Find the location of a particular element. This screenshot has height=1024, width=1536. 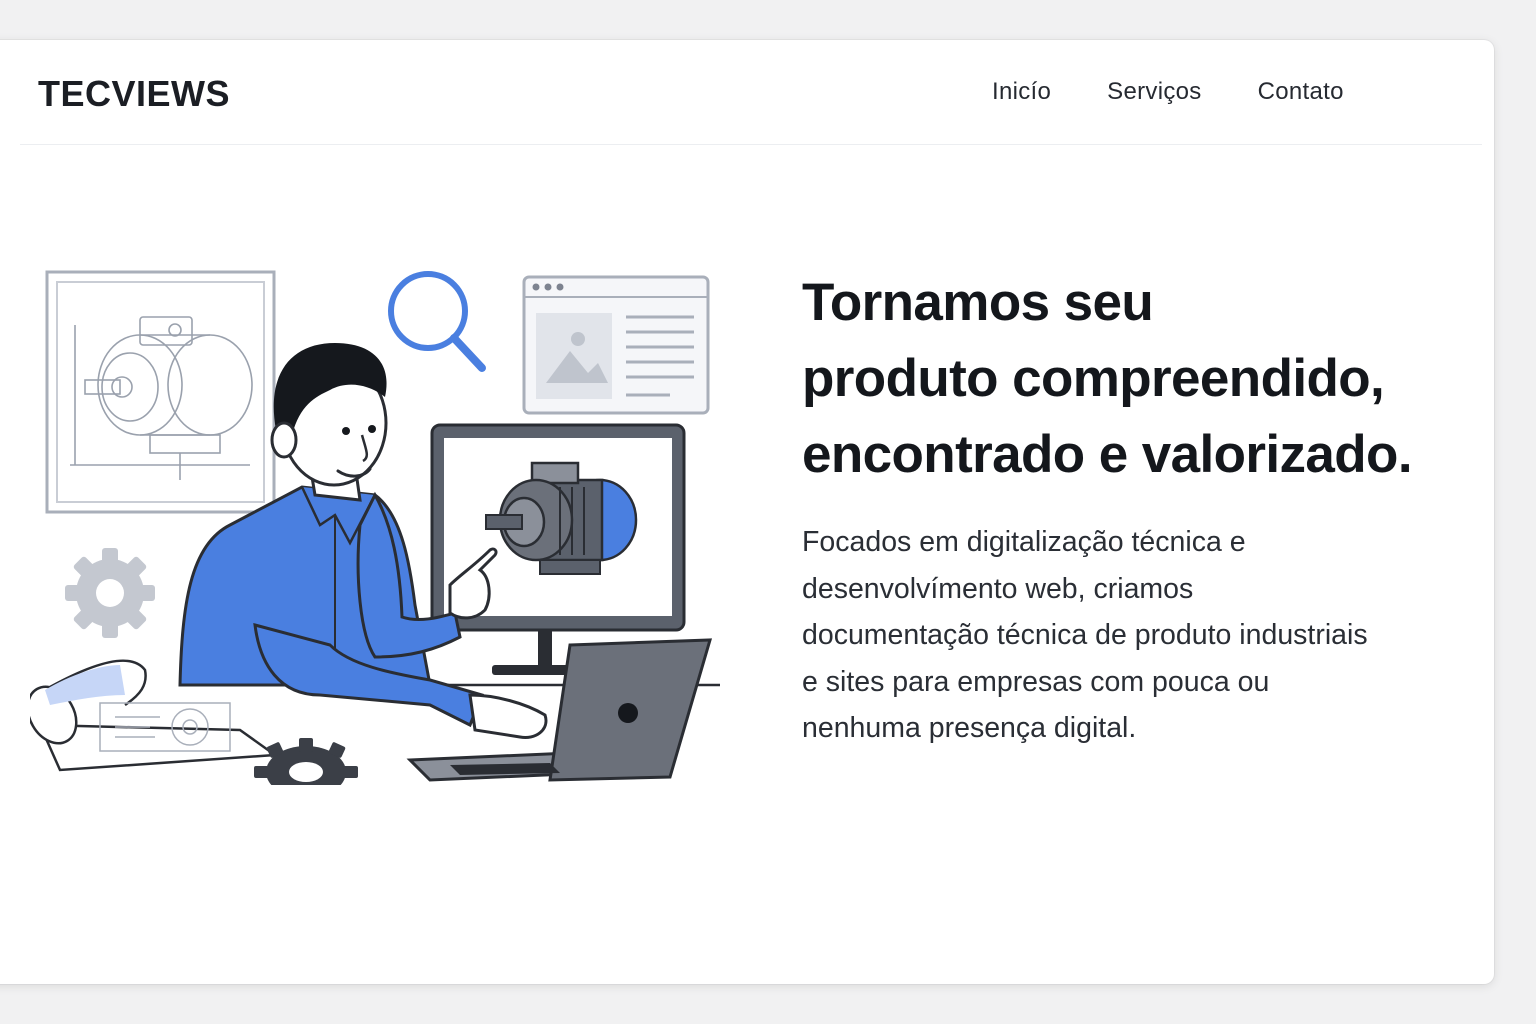

hero-title-line: encontrado e valorizado. is located at coordinates (1107, 454).